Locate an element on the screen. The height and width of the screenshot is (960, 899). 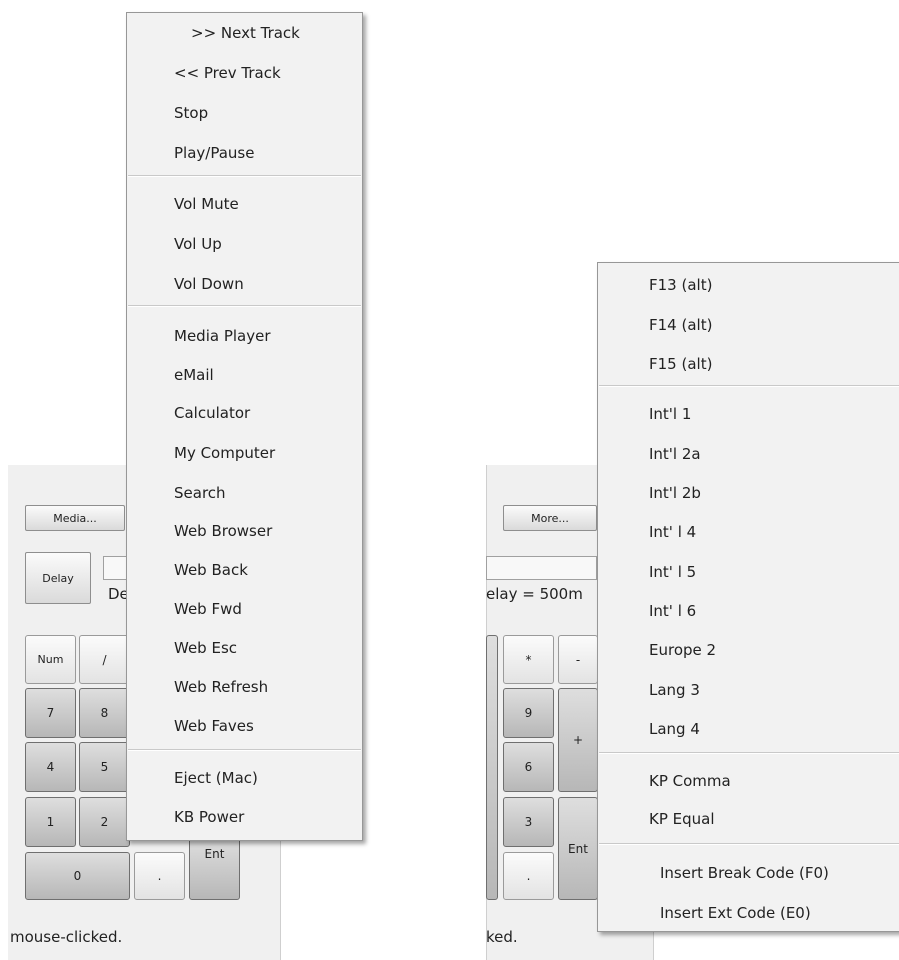
key-enter: Ent is located at coordinates (214, 869).